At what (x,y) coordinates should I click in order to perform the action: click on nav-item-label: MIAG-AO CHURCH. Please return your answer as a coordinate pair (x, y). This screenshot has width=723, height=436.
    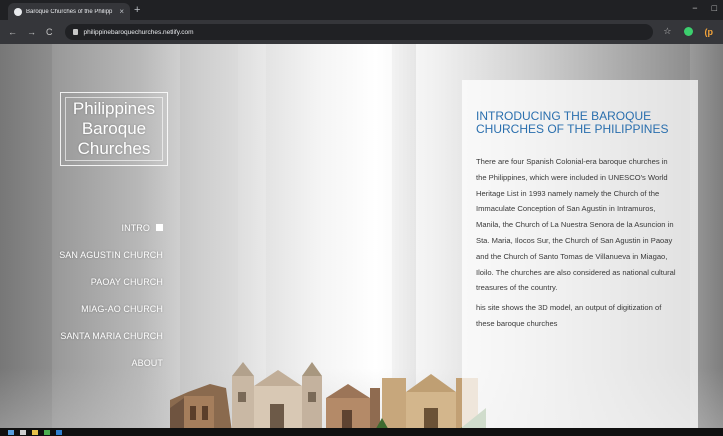
    Looking at the image, I should click on (122, 308).